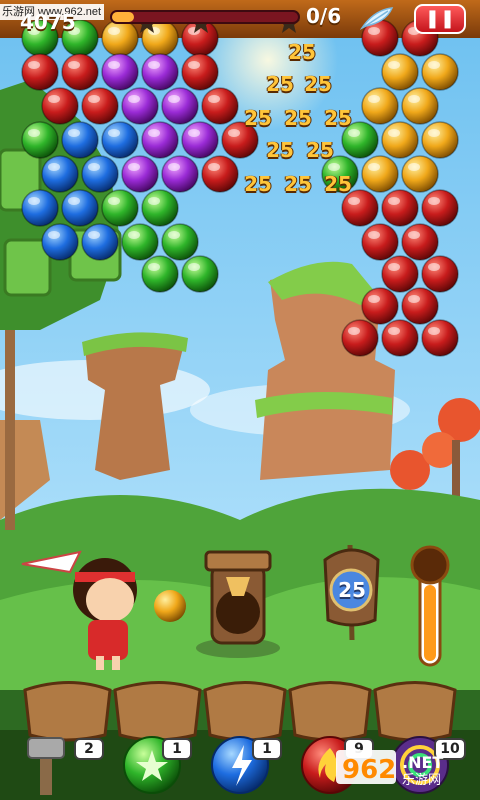 This screenshot has height=800, width=480. What do you see at coordinates (205, 17) in the screenshot?
I see `progress-bar` at bounding box center [205, 17].